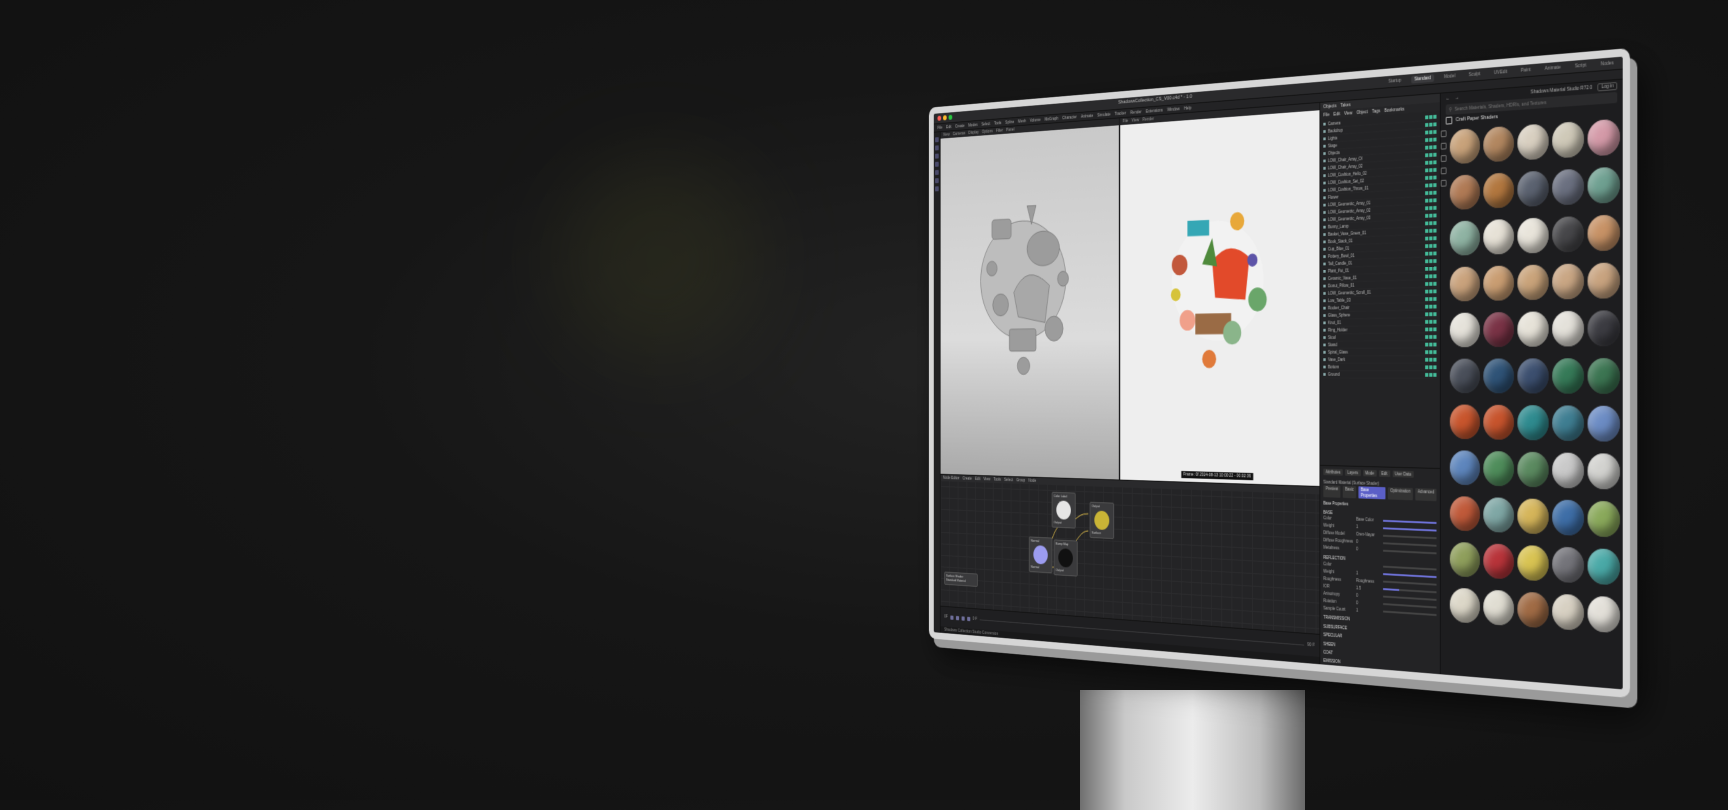 This screenshot has height=810, width=1728. What do you see at coordinates (937, 180) in the screenshot?
I see `light-tool-icon` at bounding box center [937, 180].